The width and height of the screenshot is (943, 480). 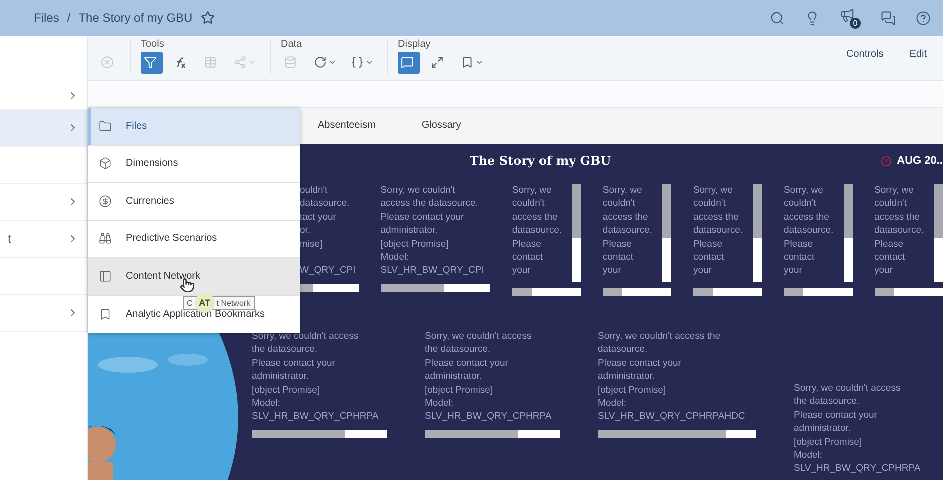 I want to click on binoculars-icon, so click(x=105, y=239).